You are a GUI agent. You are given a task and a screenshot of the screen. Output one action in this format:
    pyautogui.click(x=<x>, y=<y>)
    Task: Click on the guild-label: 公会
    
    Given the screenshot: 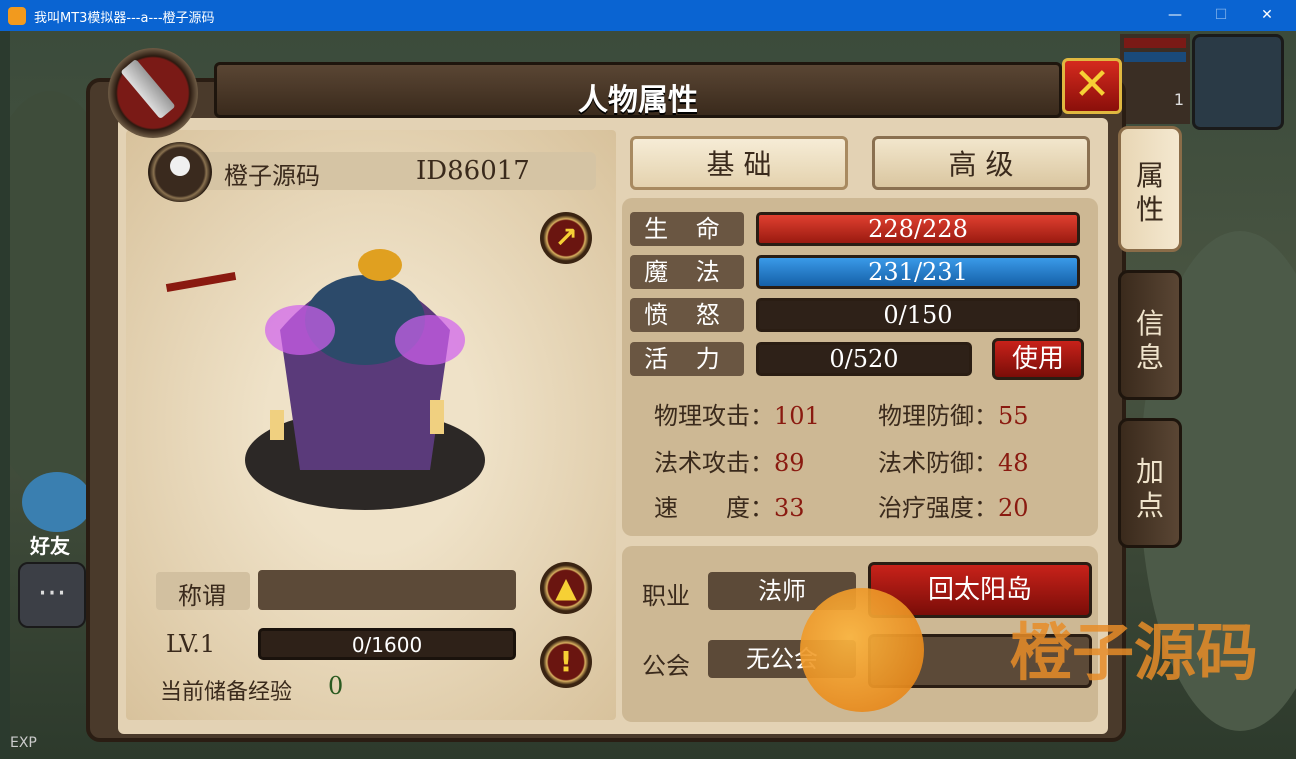 What is the action you would take?
    pyautogui.click(x=666, y=666)
    